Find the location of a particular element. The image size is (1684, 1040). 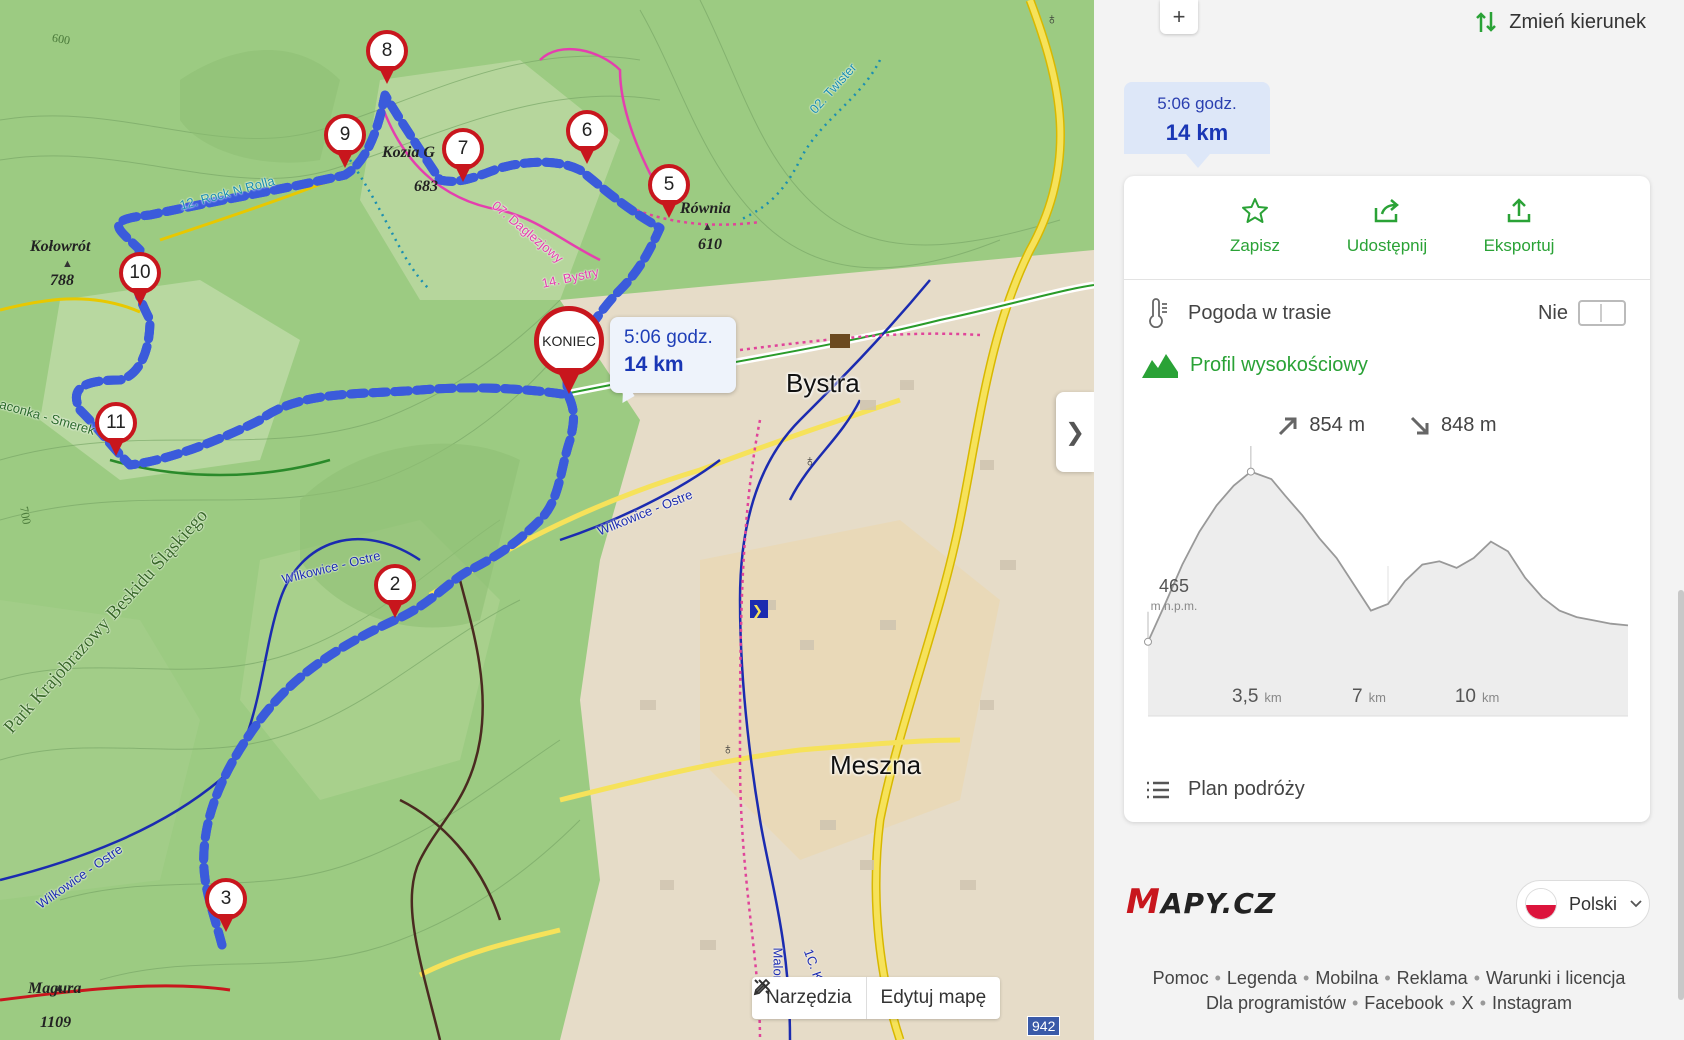

waypoint-marker-7: 7 is located at coordinates (463, 156).